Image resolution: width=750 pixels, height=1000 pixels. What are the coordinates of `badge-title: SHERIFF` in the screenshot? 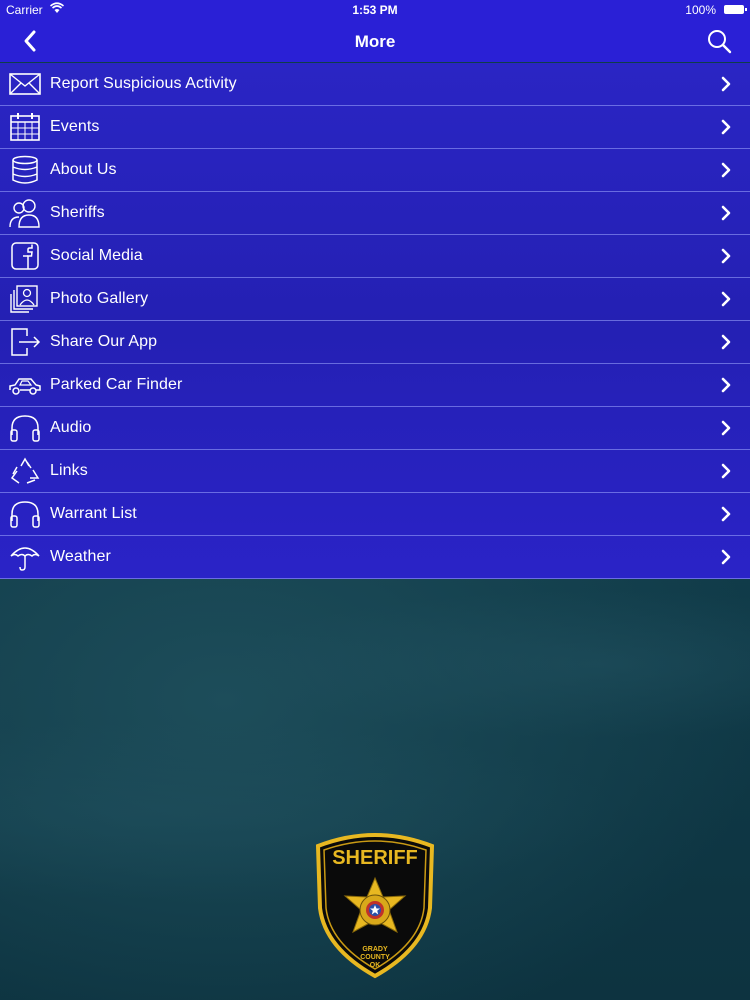 It's located at (375, 858).